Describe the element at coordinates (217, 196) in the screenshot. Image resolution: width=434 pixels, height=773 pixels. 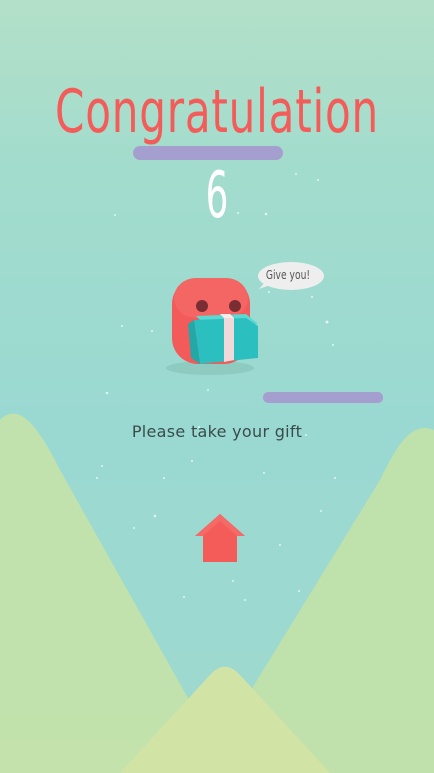
I see `score-value: 6` at that location.